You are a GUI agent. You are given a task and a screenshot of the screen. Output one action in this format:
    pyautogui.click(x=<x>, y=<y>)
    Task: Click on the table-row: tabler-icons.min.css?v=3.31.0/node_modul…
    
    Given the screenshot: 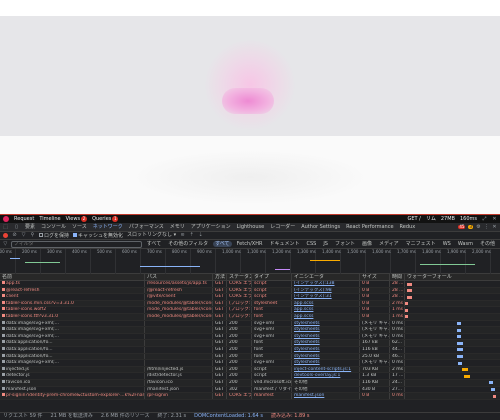 What is the action you would take?
    pyautogui.click(x=250, y=304)
    